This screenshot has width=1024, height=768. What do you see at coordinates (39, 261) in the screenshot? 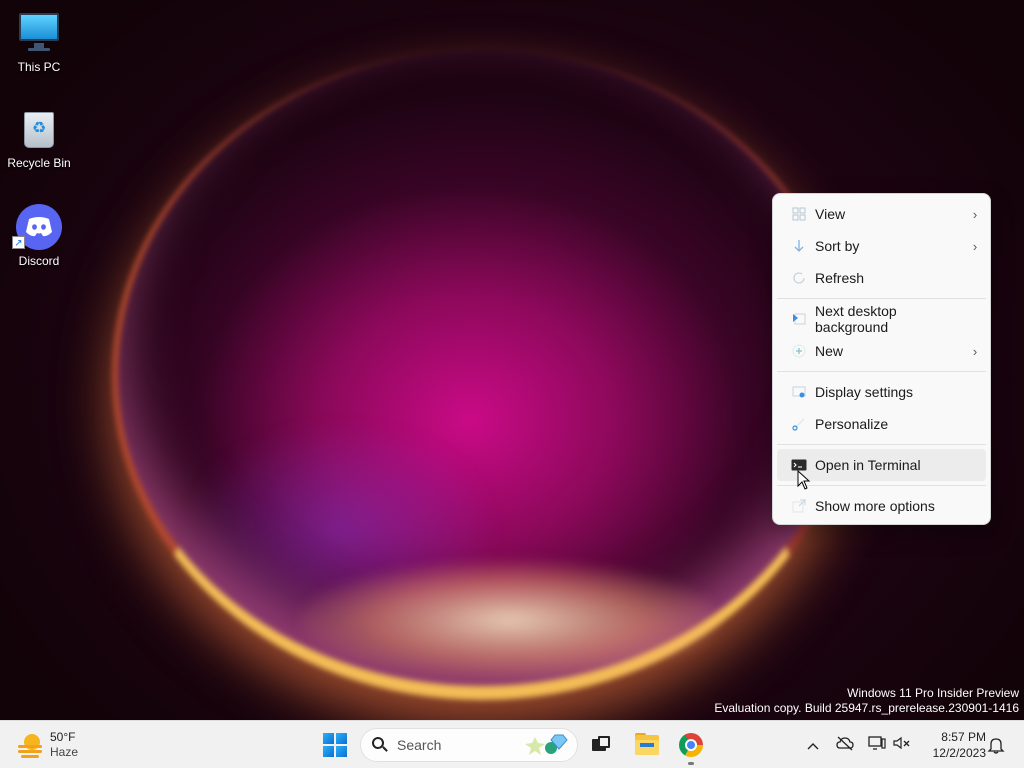
I see `desktop-icon-label: Discord` at bounding box center [39, 261].